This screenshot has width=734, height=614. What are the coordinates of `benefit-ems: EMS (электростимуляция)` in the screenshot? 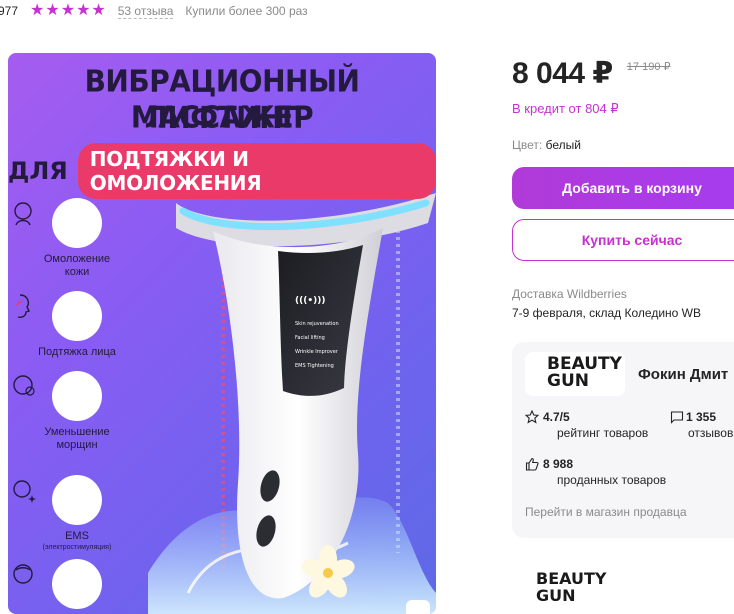 It's located at (77, 513).